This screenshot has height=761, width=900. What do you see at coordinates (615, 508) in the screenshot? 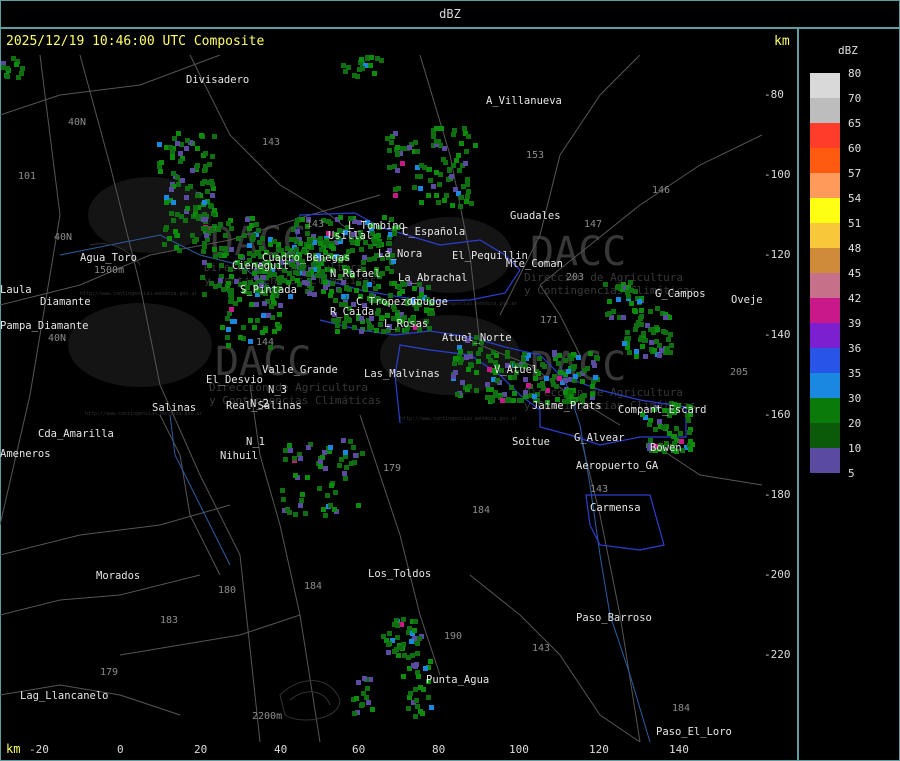
I see `place-label: Carmensa` at bounding box center [615, 508].